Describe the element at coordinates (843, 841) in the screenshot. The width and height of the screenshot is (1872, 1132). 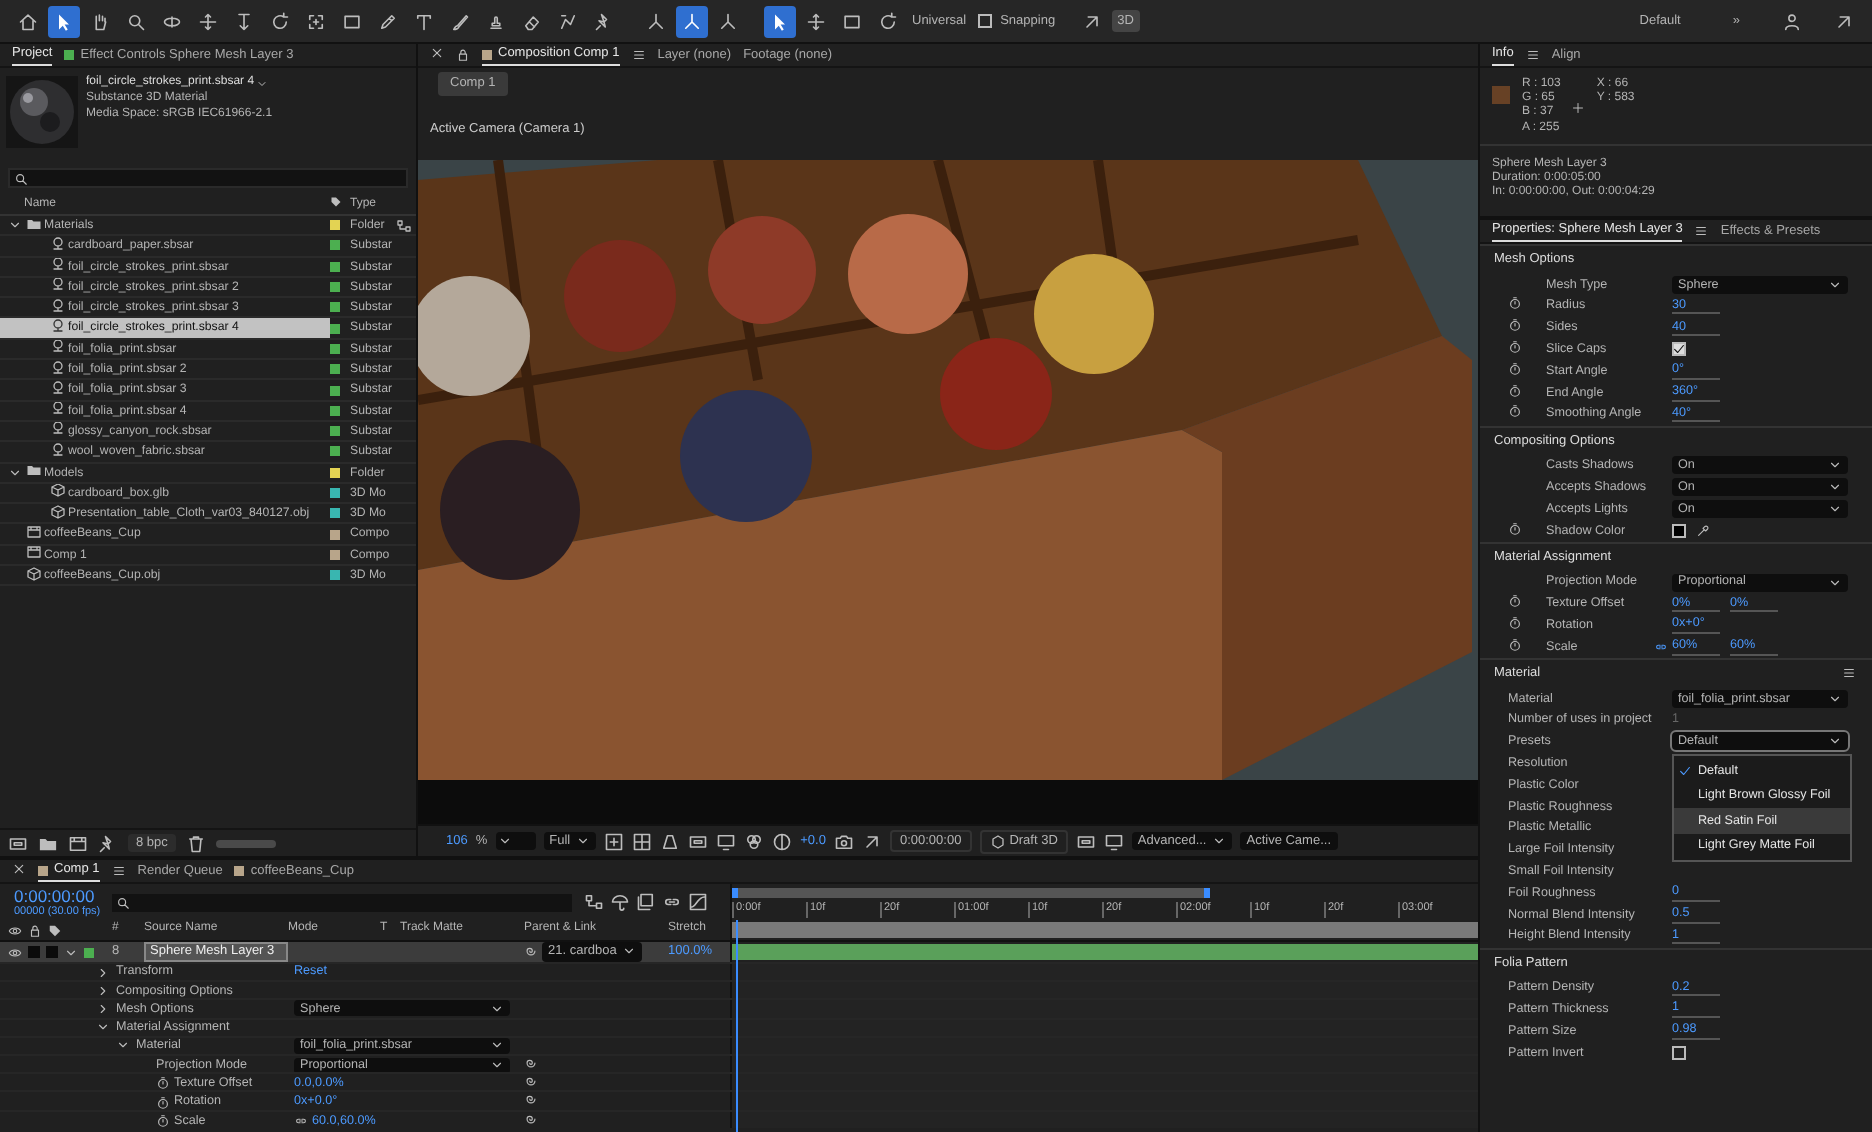
I see `camera-icon` at that location.